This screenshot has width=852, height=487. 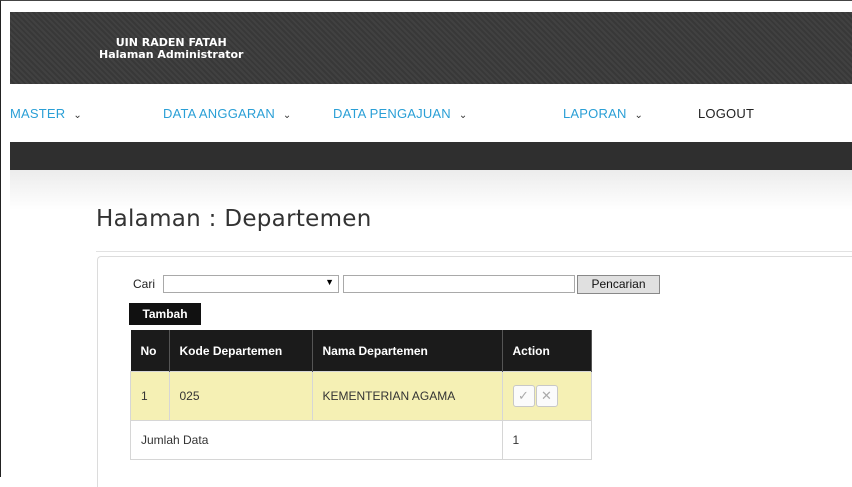 What do you see at coordinates (431, 48) in the screenshot?
I see `top-header: UIN RADEN FATAH Halaman Administrator` at bounding box center [431, 48].